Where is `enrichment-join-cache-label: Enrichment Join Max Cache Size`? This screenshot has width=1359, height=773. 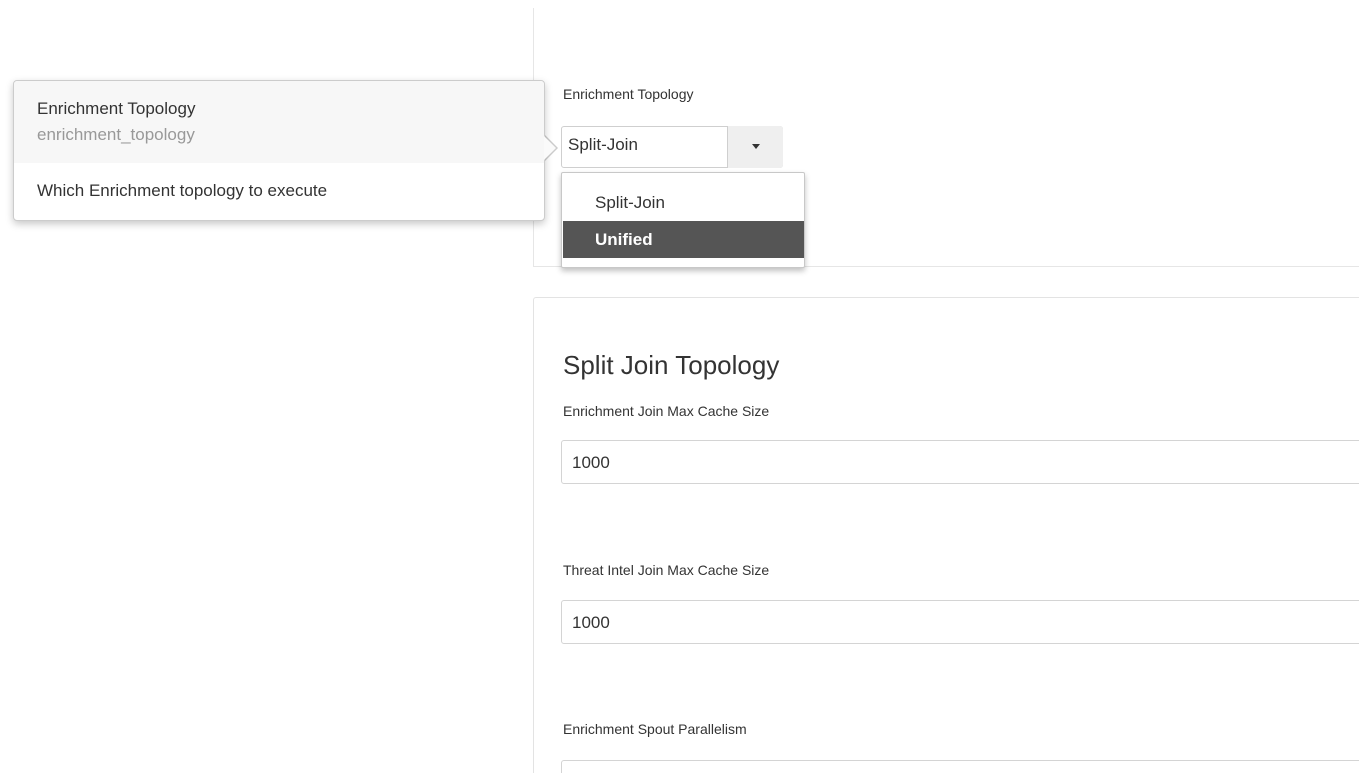
enrichment-join-cache-label: Enrichment Join Max Cache Size is located at coordinates (666, 411).